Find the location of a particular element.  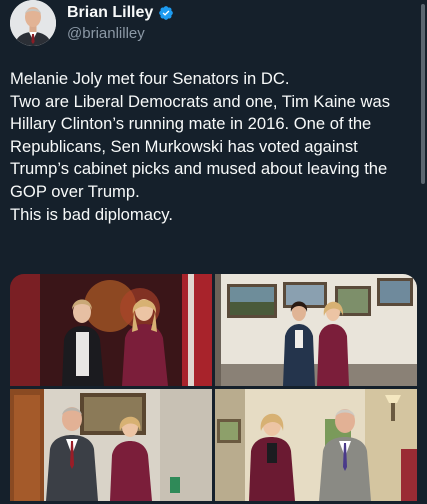

display-name-row: Brian Lilley is located at coordinates (120, 13).